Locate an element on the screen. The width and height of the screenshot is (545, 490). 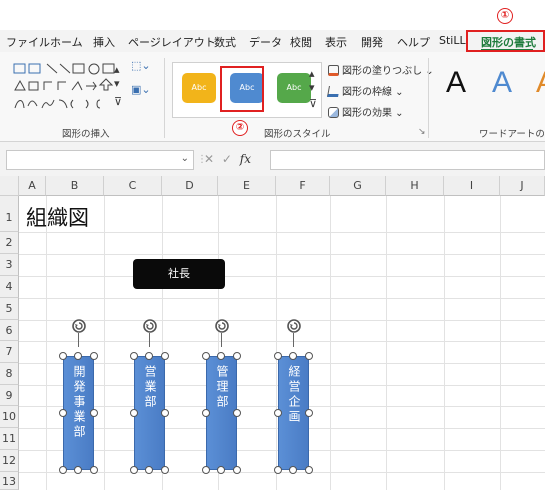
formula-buttons: ✕ ✓ fx is located at coordinates (227, 159).